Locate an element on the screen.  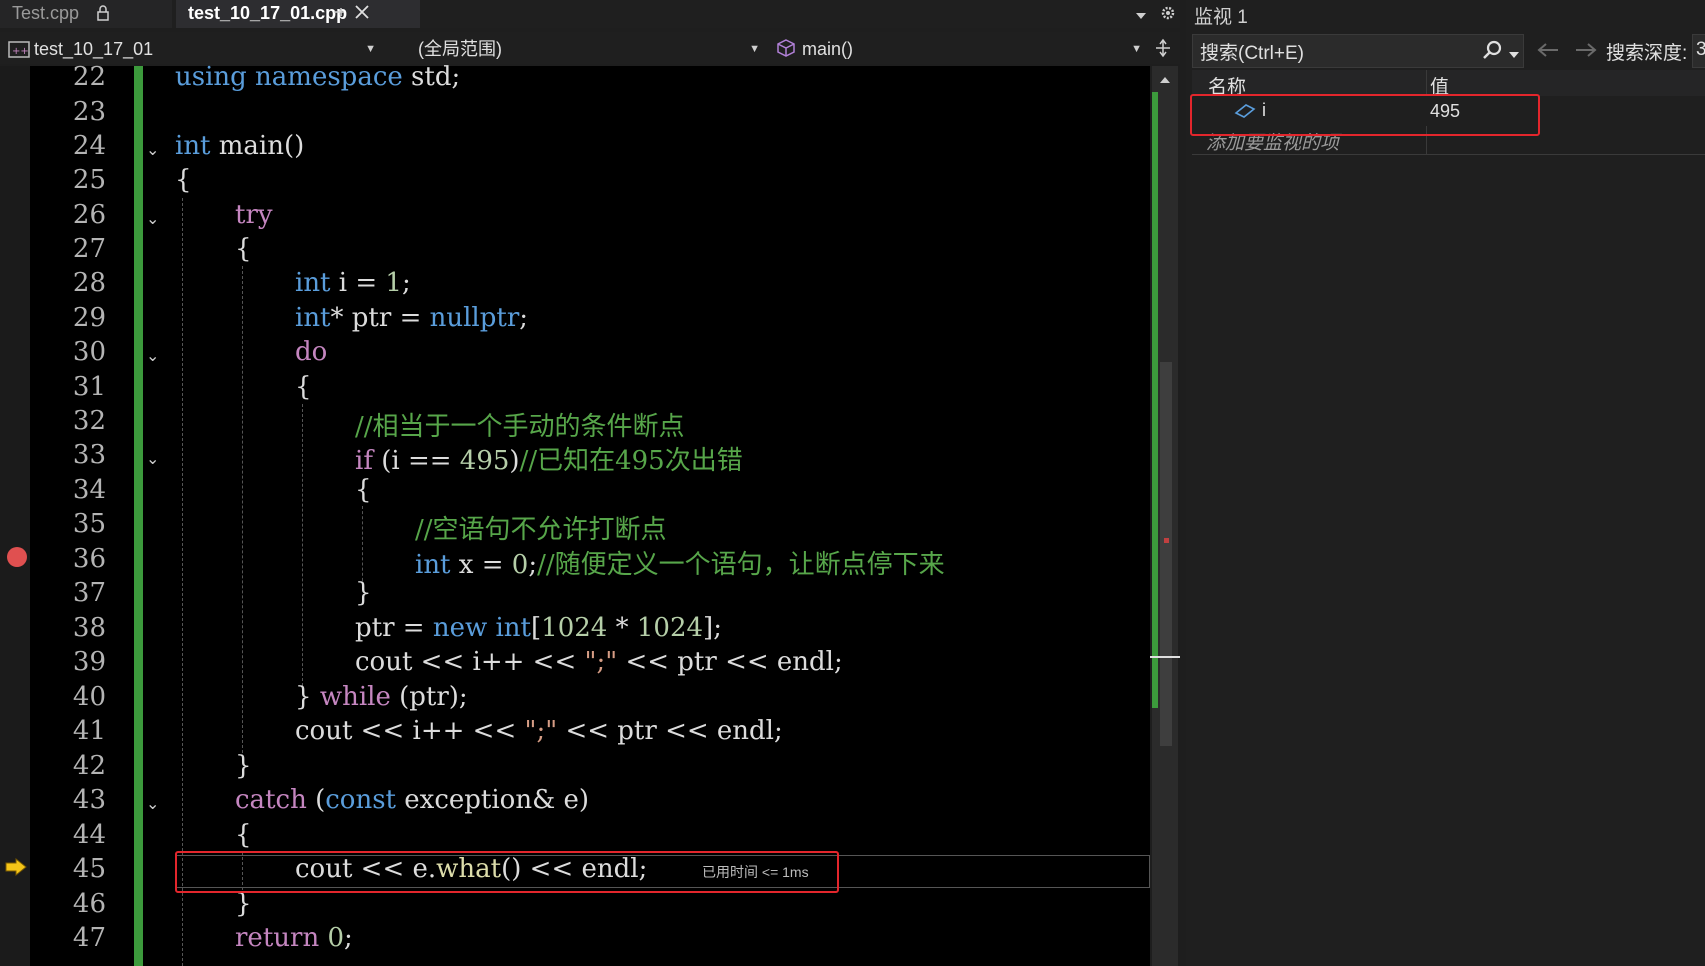
search-placeholder: 搜索(Ctrl+E) is located at coordinates (1252, 53).